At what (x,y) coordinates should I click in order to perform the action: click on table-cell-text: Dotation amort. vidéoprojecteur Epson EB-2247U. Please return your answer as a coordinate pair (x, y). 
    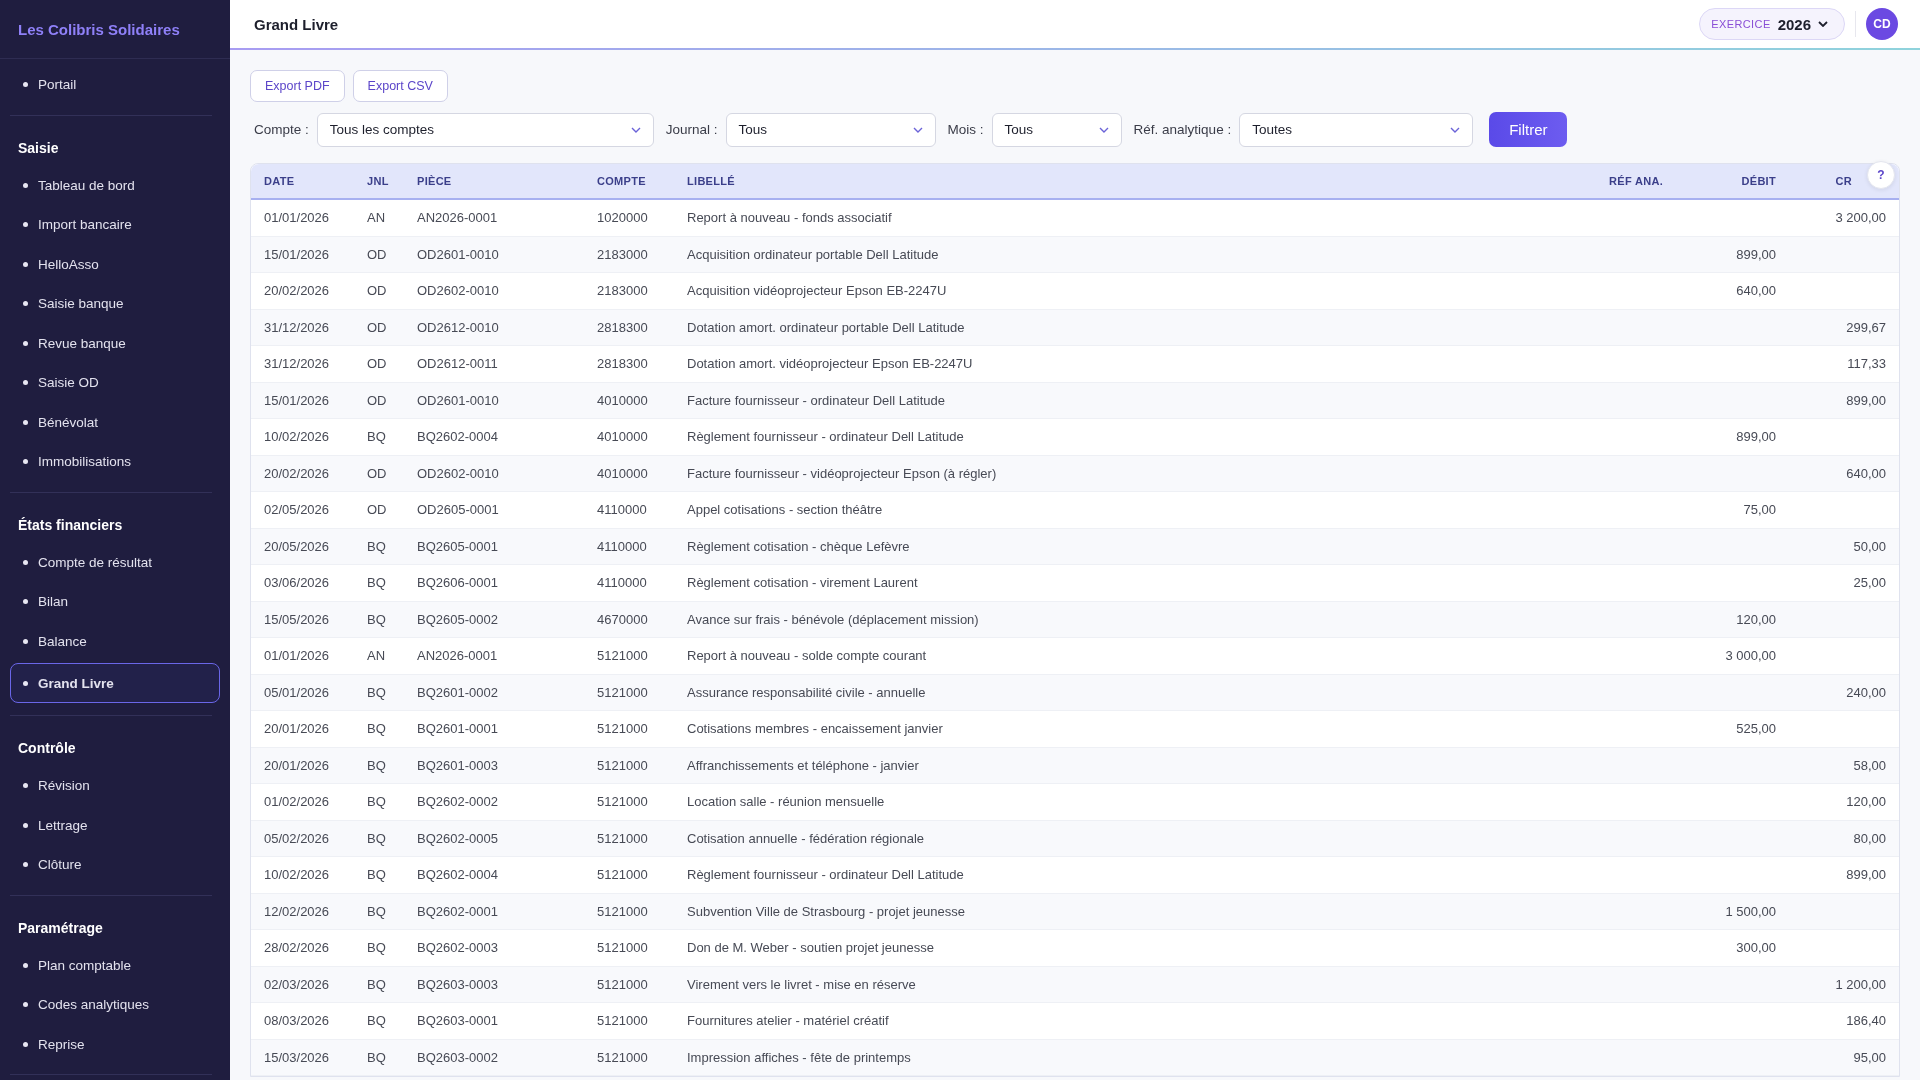
    Looking at the image, I should click on (830, 364).